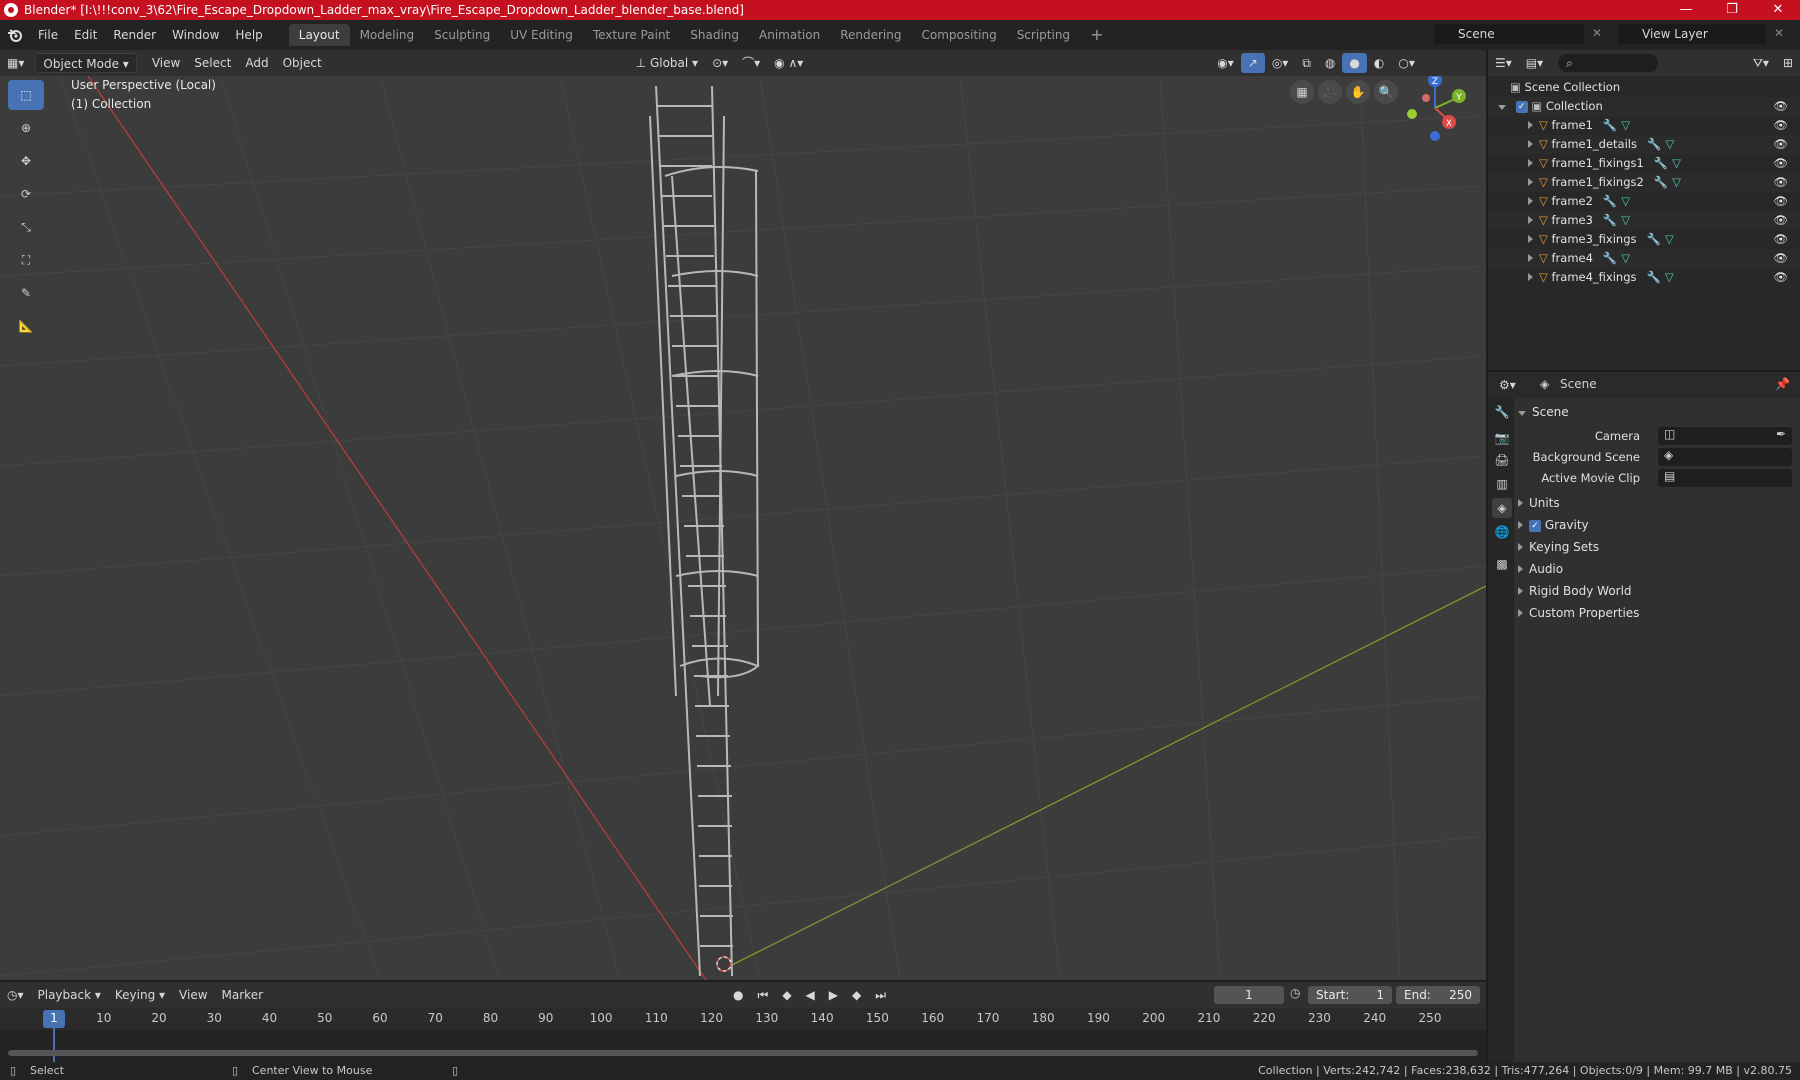  I want to click on pan-view-icon: ✋, so click(1358, 92).